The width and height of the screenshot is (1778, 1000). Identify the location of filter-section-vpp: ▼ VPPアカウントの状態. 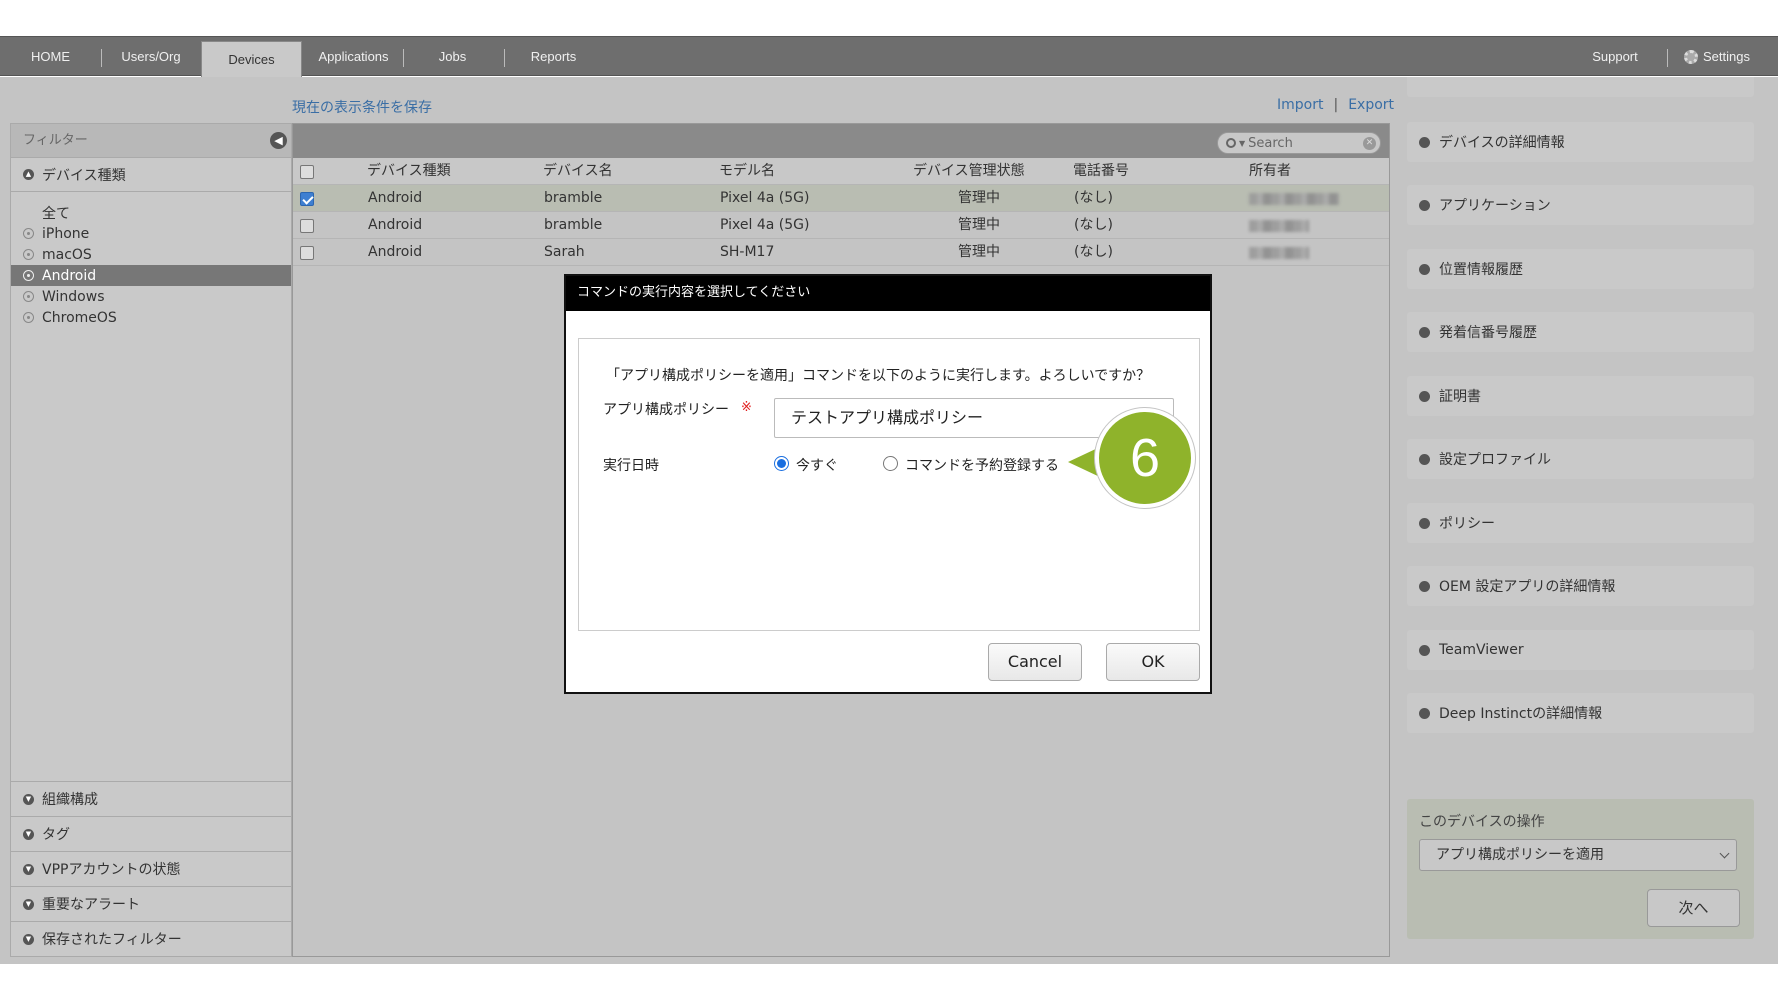
(151, 868).